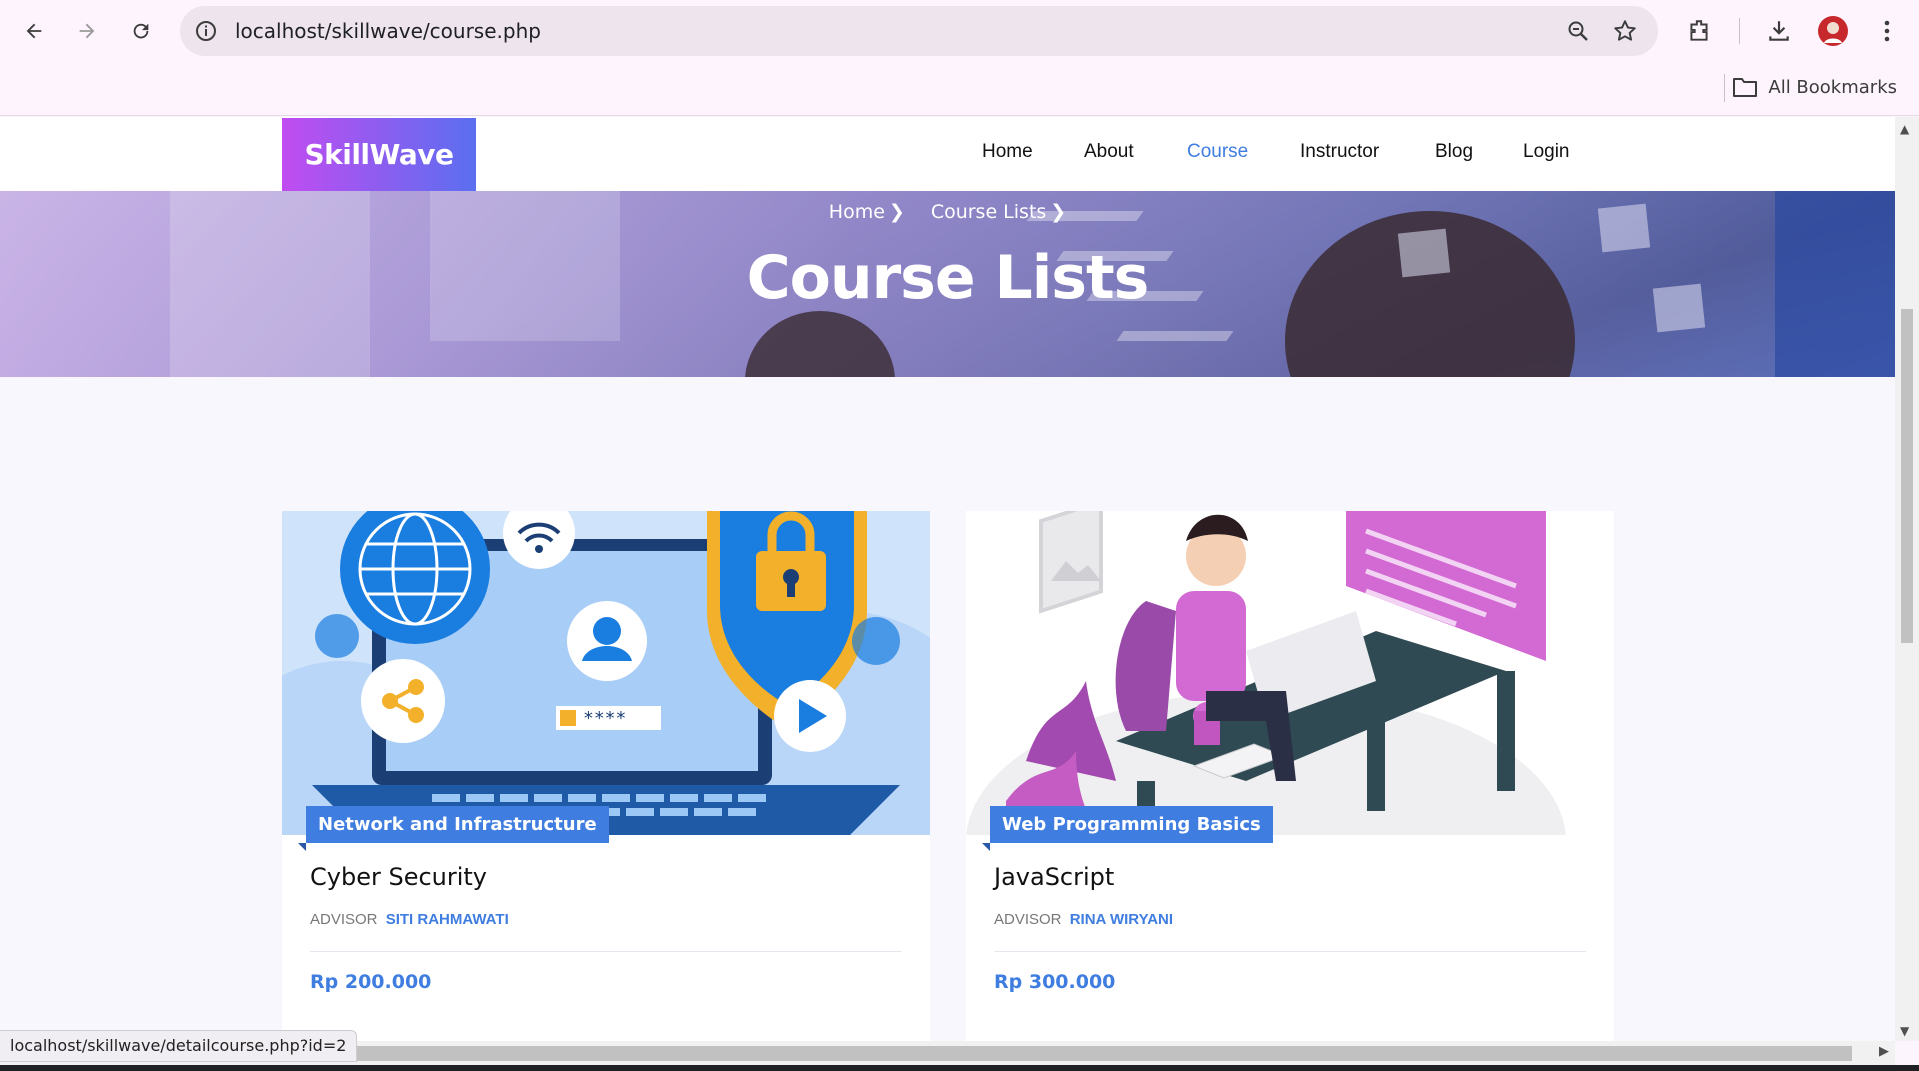  I want to click on bookmarks-separator, so click(1724, 88).